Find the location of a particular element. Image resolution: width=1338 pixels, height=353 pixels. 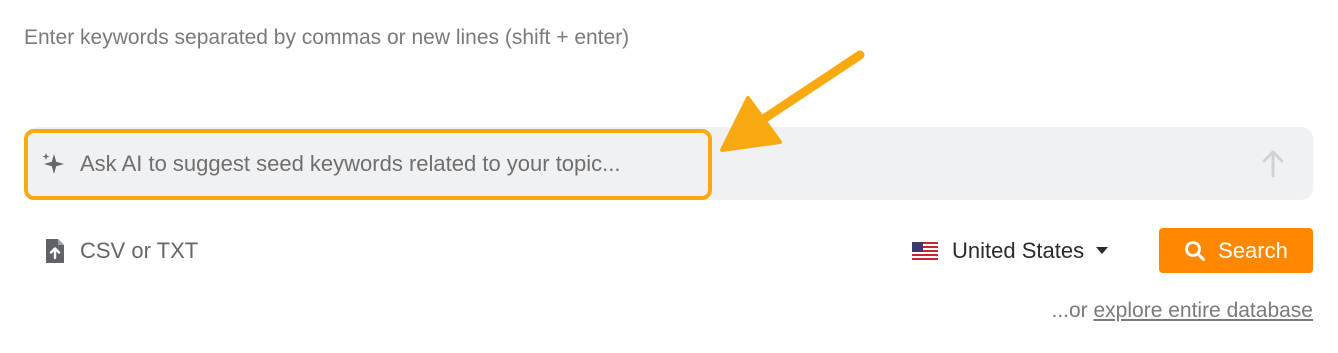

explore-prefix: ...or is located at coordinates (1072, 310).